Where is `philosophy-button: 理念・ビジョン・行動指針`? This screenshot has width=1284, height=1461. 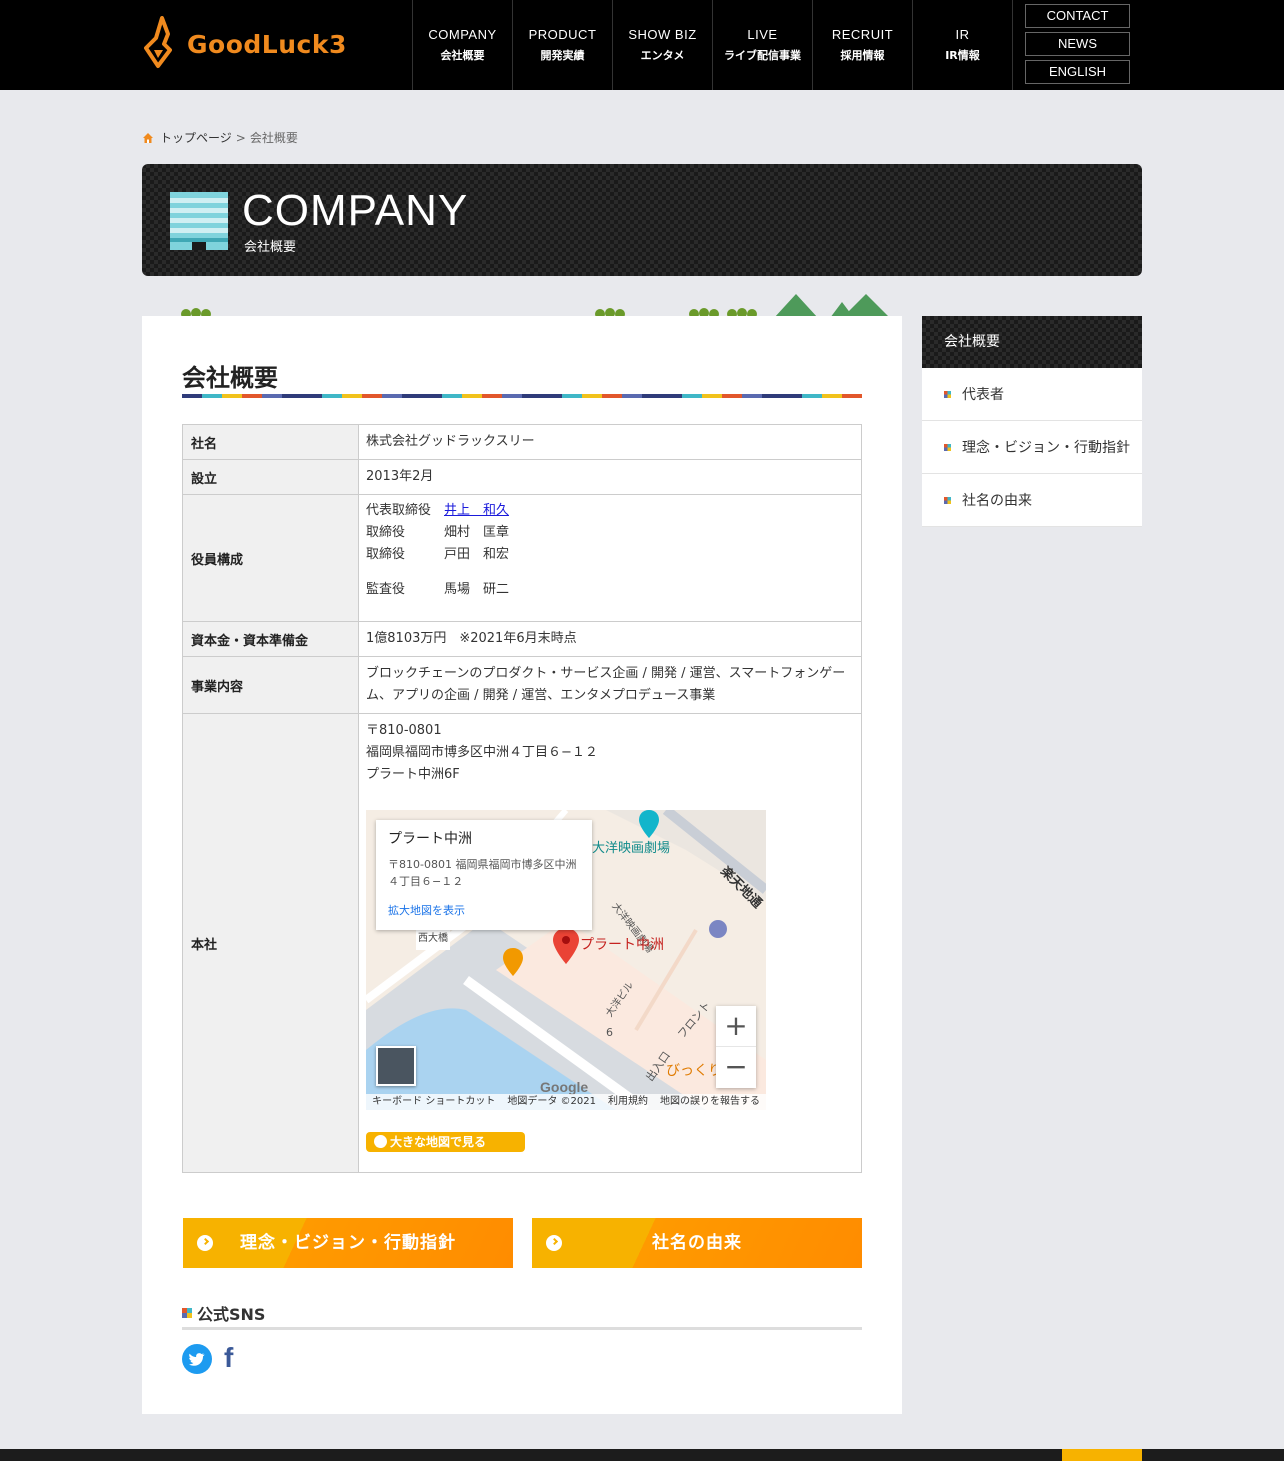
philosophy-button: 理念・ビジョン・行動指針 is located at coordinates (348, 1243).